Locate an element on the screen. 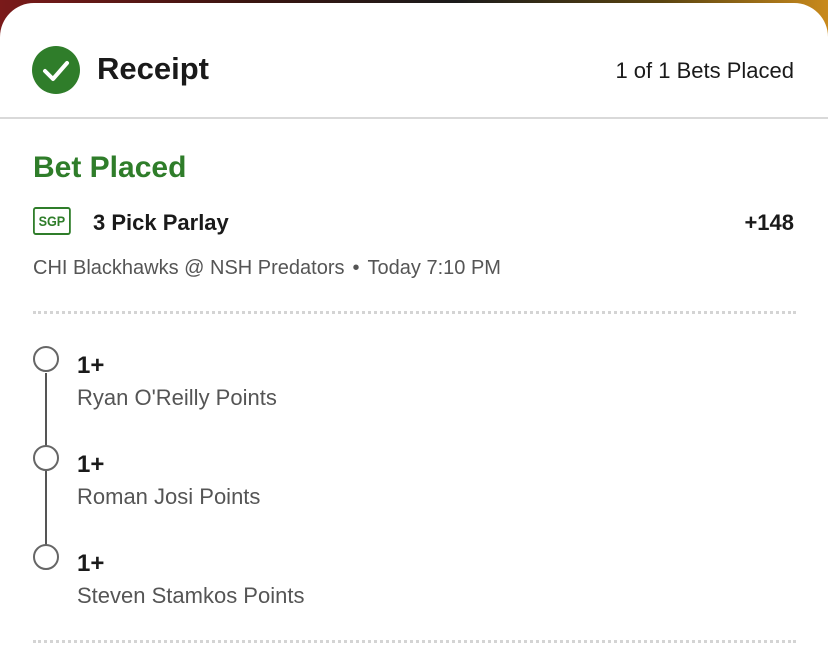 The image size is (828, 664). parlay-title: 3 Pick Parlay is located at coordinates (161, 222).